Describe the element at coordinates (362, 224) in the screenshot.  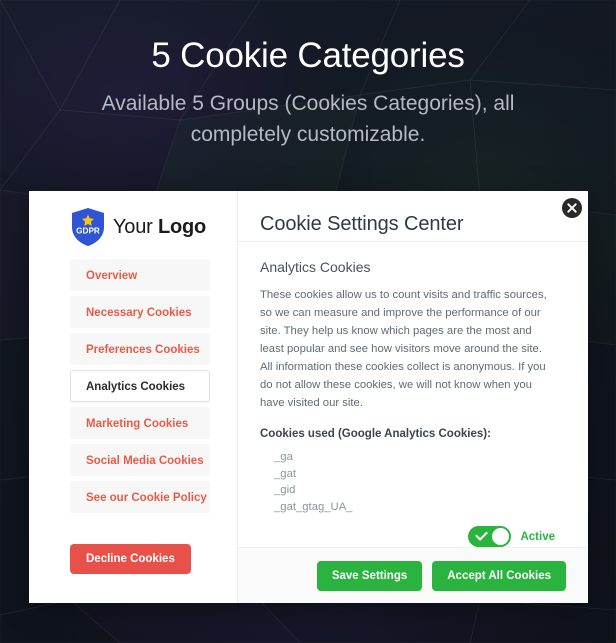
I see `page-title: Cookie Settings Center` at that location.